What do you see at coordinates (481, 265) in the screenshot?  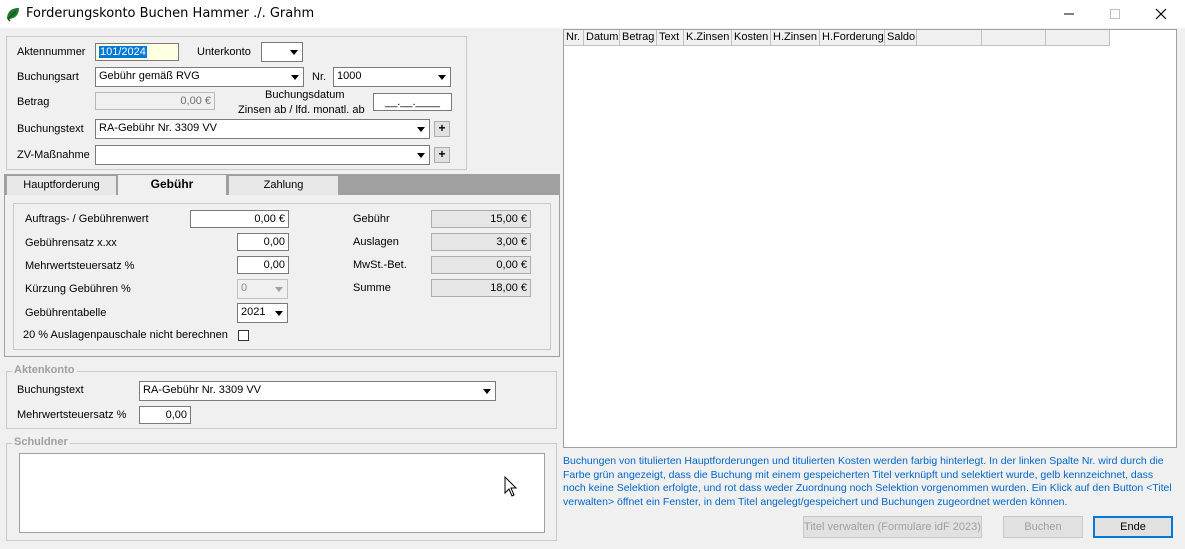 I see `mwst-betrag-value: 0,00 €` at bounding box center [481, 265].